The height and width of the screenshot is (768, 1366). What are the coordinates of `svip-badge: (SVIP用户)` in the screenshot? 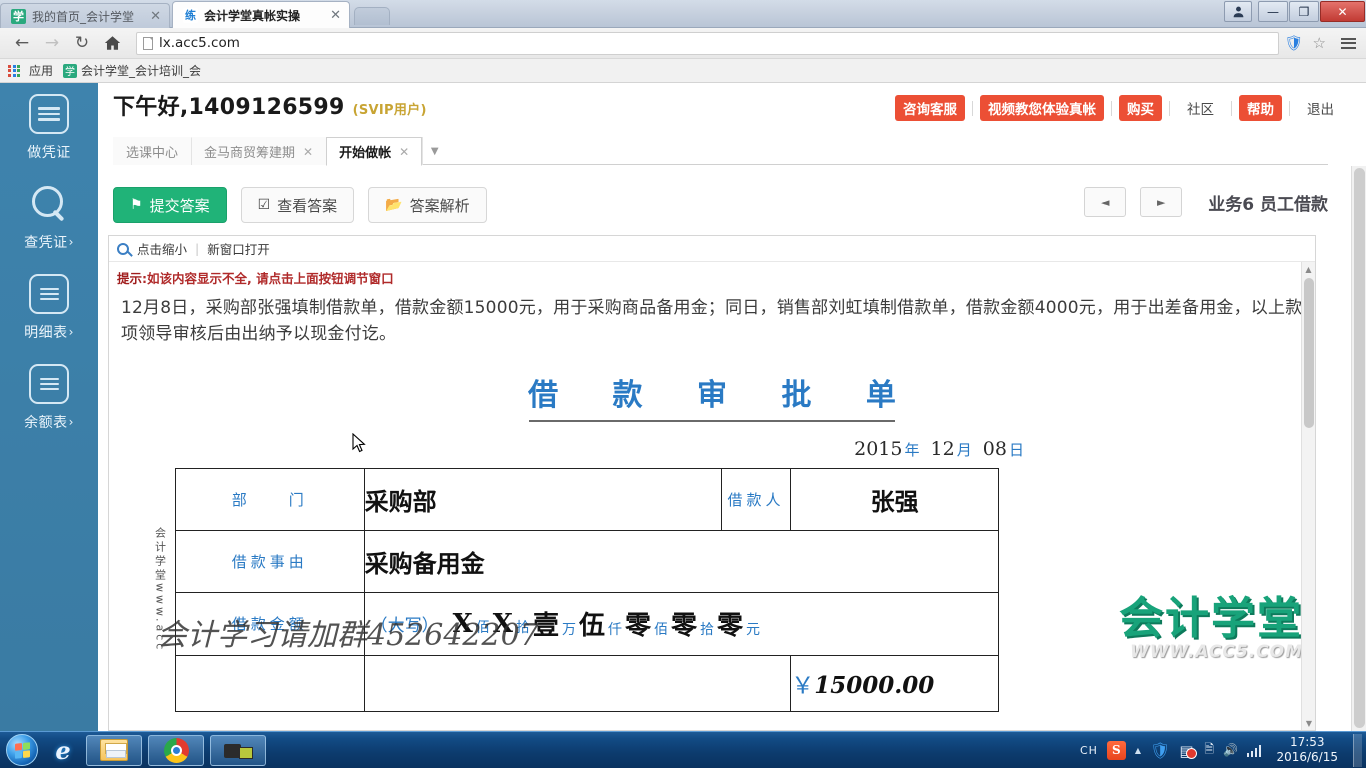 It's located at (389, 110).